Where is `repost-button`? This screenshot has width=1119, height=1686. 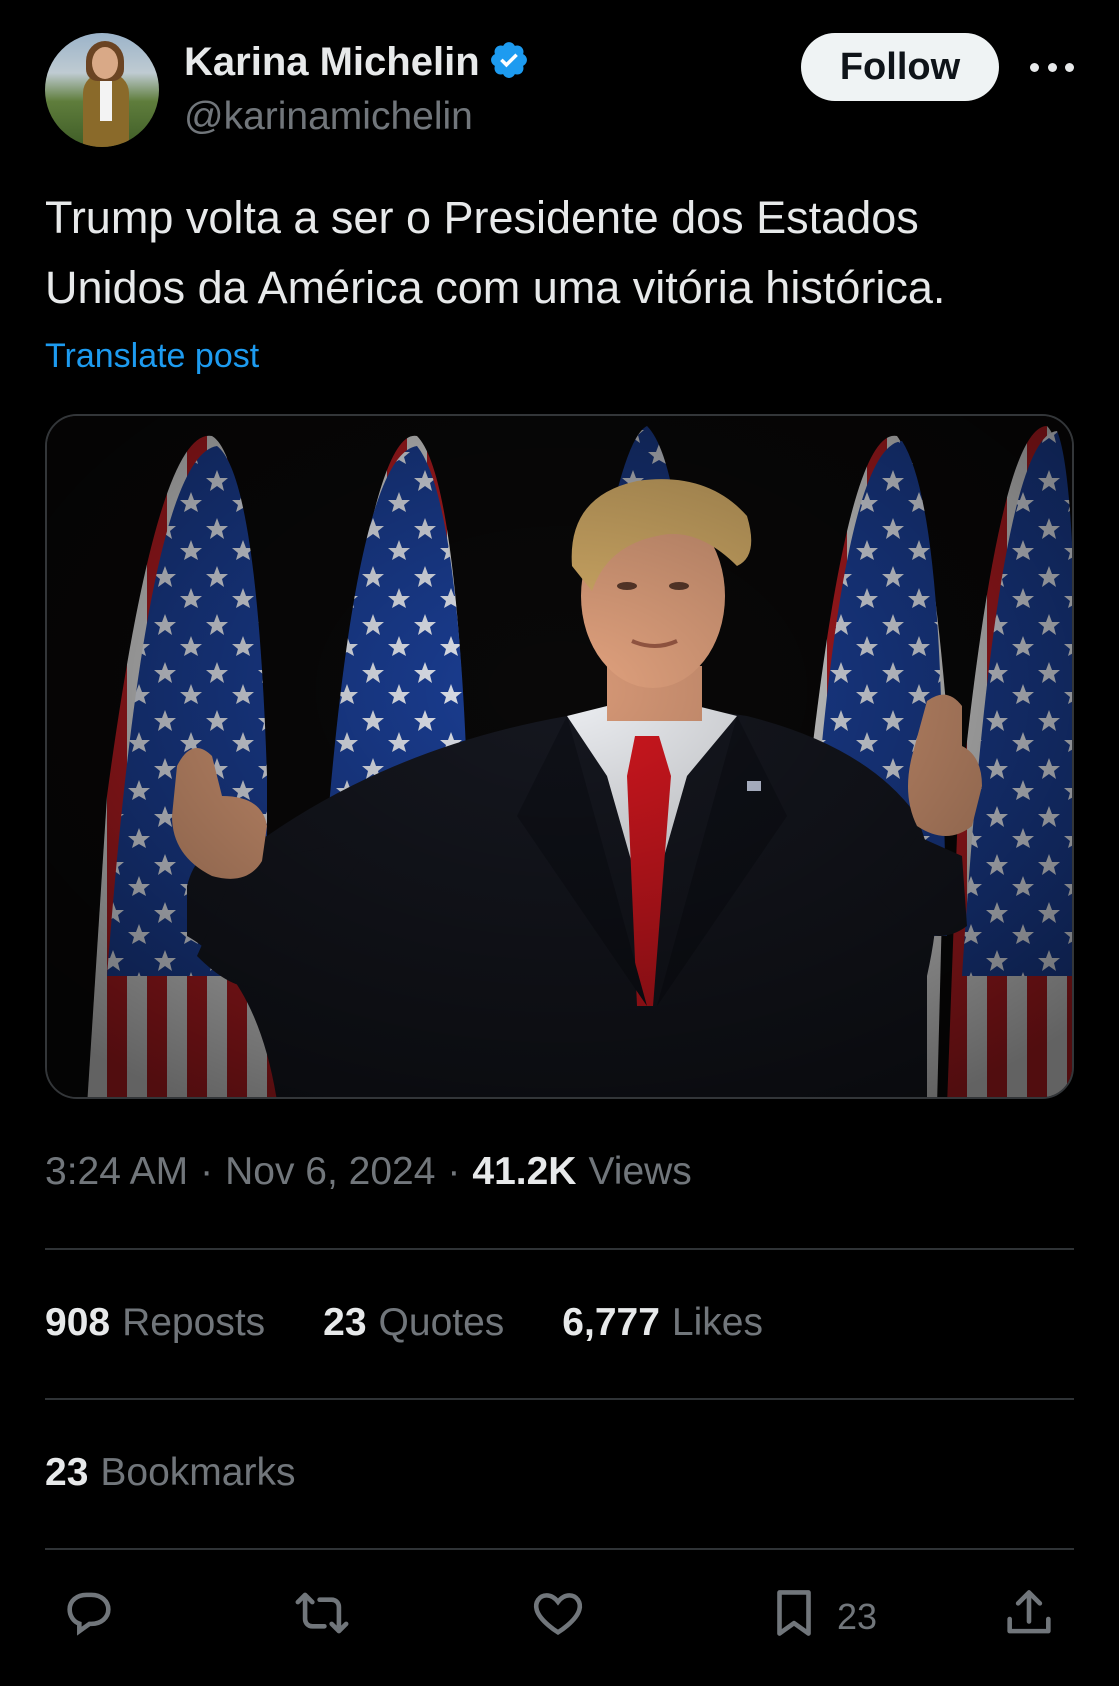
repost-button is located at coordinates (322, 1617).